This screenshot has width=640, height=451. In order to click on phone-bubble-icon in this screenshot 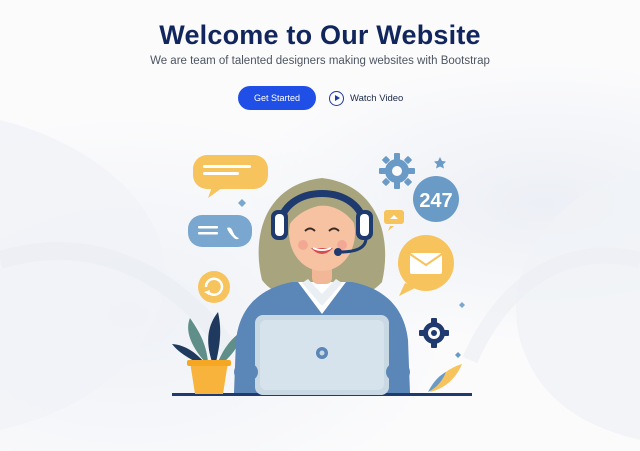, I will do `click(220, 231)`.